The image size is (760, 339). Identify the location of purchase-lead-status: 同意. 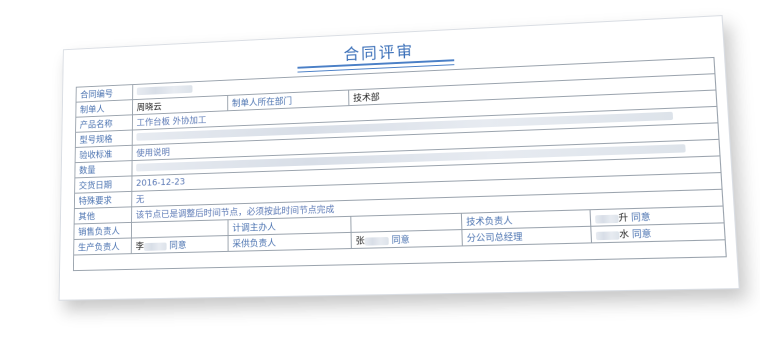
(400, 241).